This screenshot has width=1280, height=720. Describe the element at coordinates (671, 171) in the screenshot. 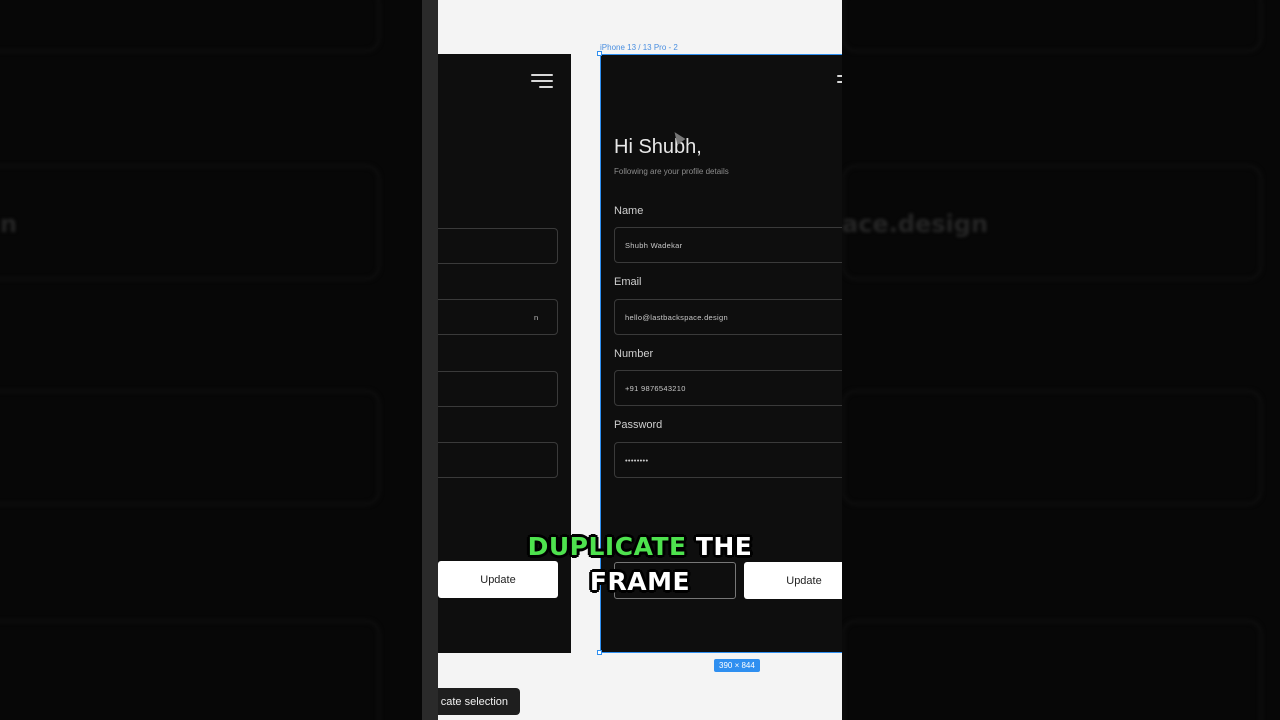

I see `subtitle-text: Following are your profile details` at that location.